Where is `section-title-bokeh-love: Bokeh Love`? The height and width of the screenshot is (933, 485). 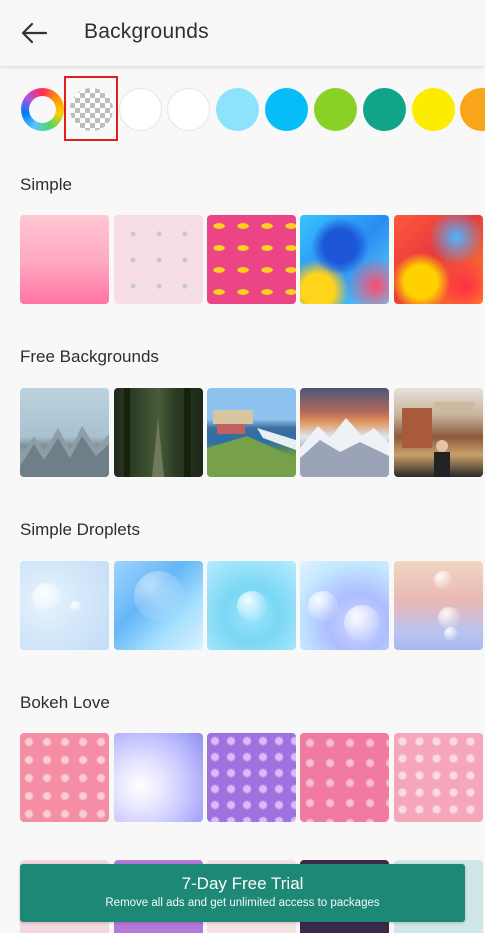 section-title-bokeh-love: Bokeh Love is located at coordinates (65, 702).